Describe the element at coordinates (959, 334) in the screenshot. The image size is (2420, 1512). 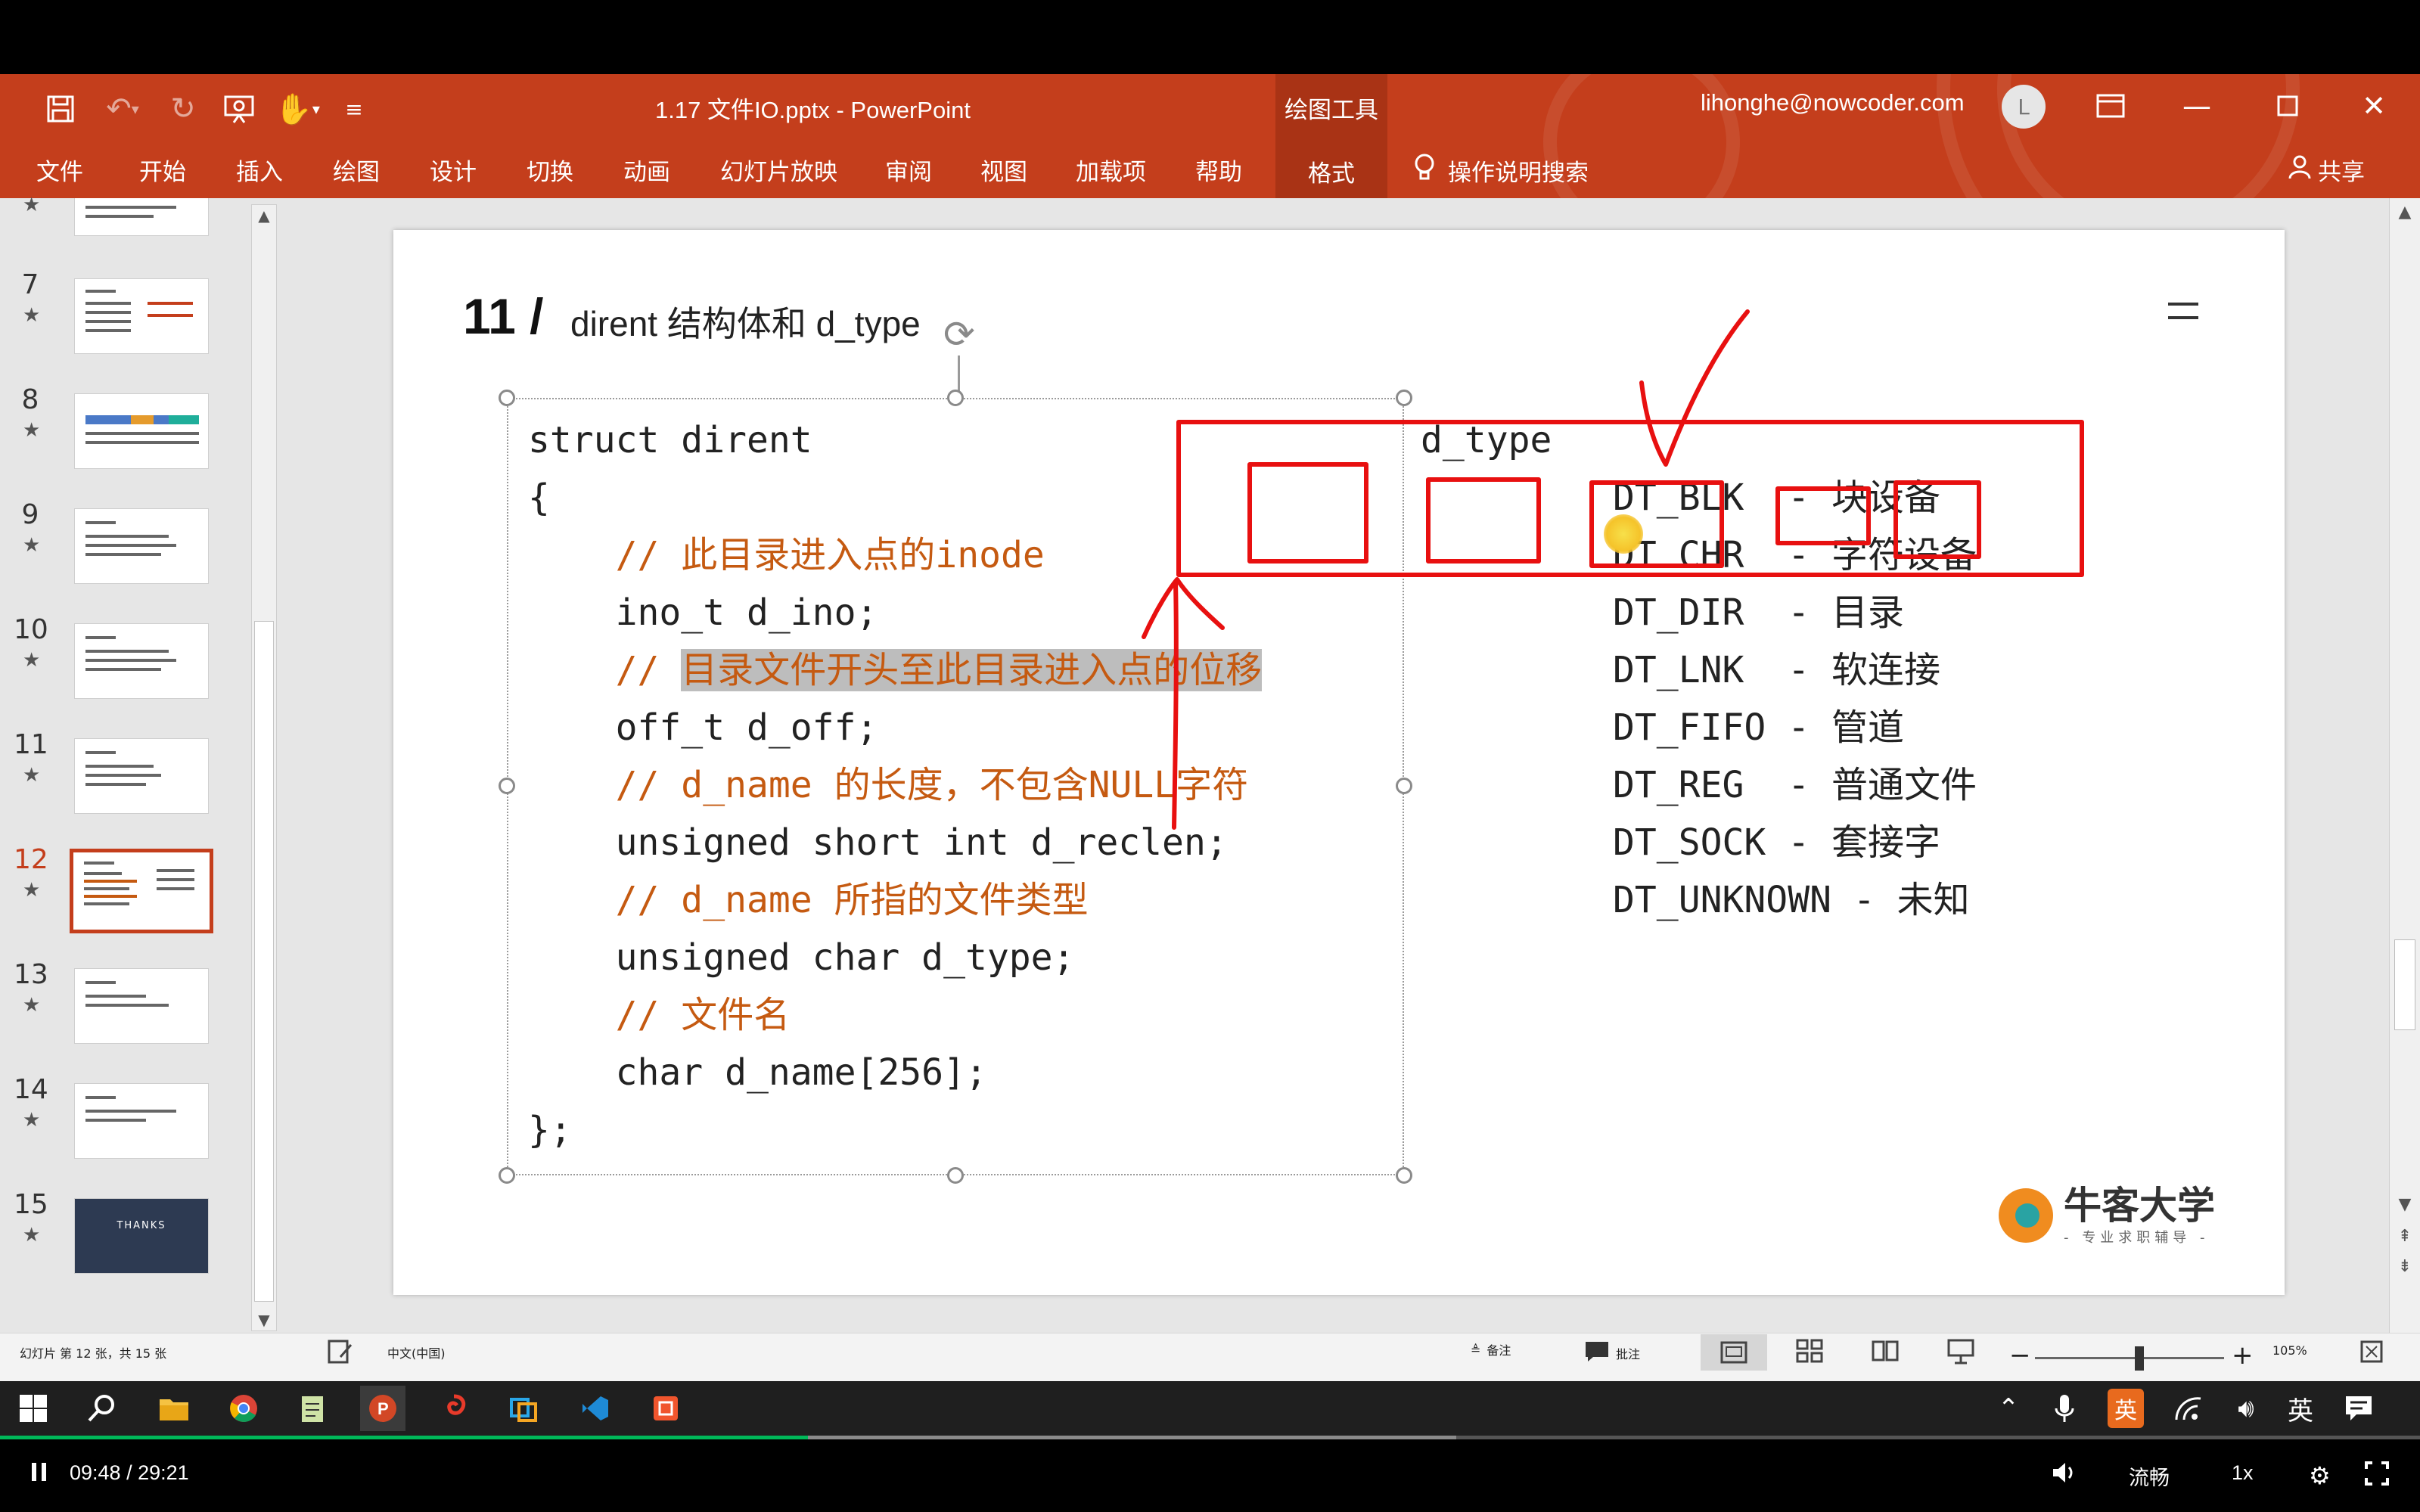
I see `rotate-handle-icon: ⟳` at that location.